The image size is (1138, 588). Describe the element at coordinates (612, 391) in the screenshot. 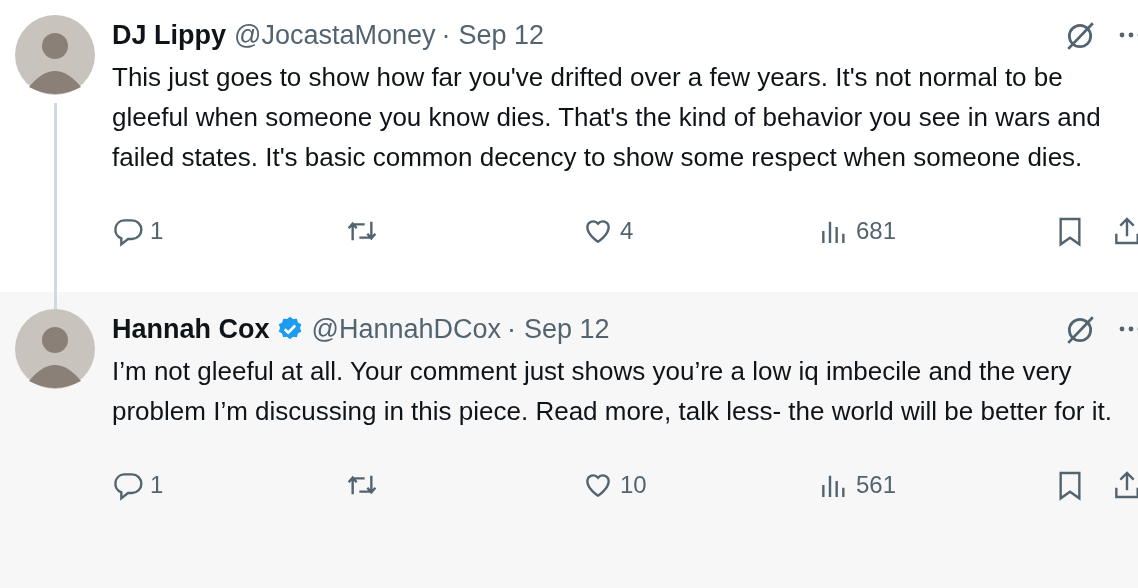

I see `post-text: I’m not gleeful at all. Your comment just shows you’re a low iq imbecile and the very problem I’m discussing in this piece. Read more, talk less- the world will be better for it.` at that location.